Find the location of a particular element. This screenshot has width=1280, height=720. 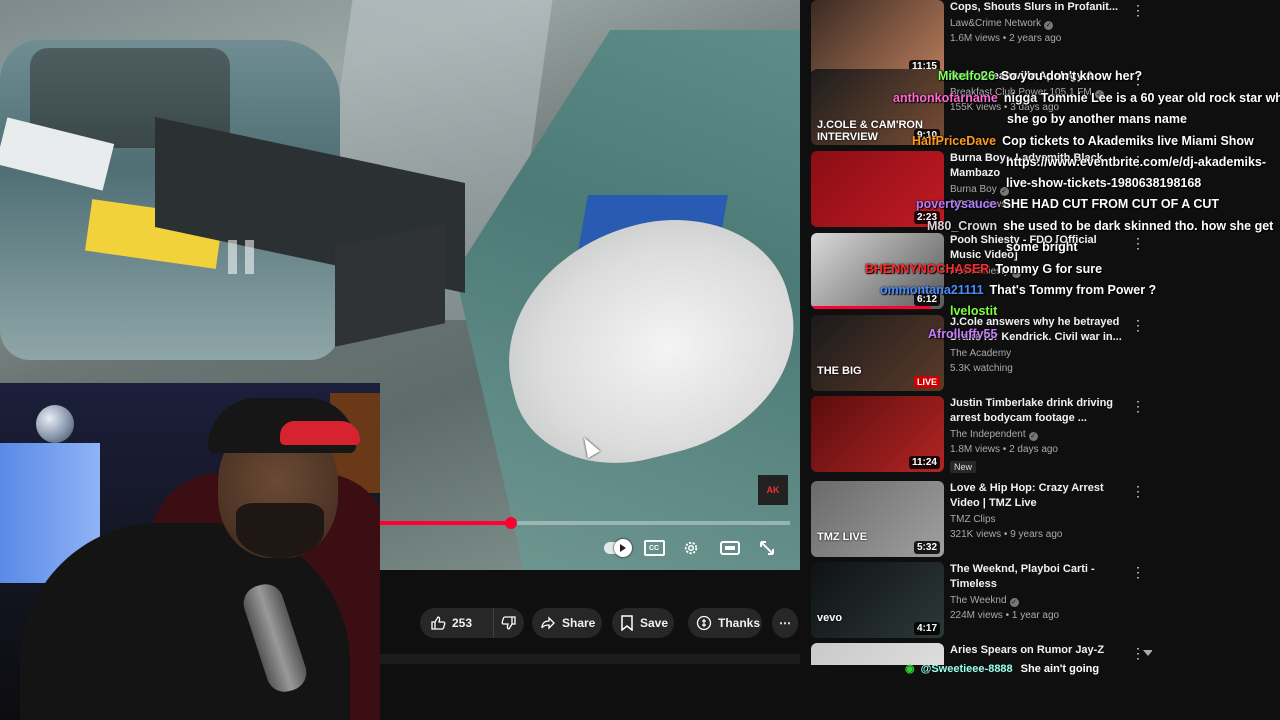

video-duration: 9:10 is located at coordinates (926, 135).